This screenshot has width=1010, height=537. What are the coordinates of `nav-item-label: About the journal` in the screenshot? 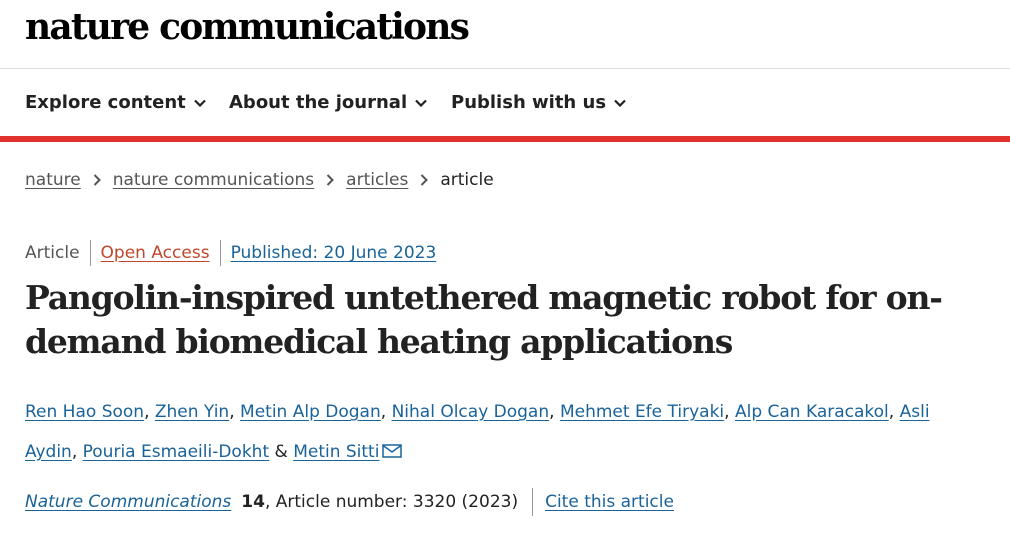 It's located at (318, 102).